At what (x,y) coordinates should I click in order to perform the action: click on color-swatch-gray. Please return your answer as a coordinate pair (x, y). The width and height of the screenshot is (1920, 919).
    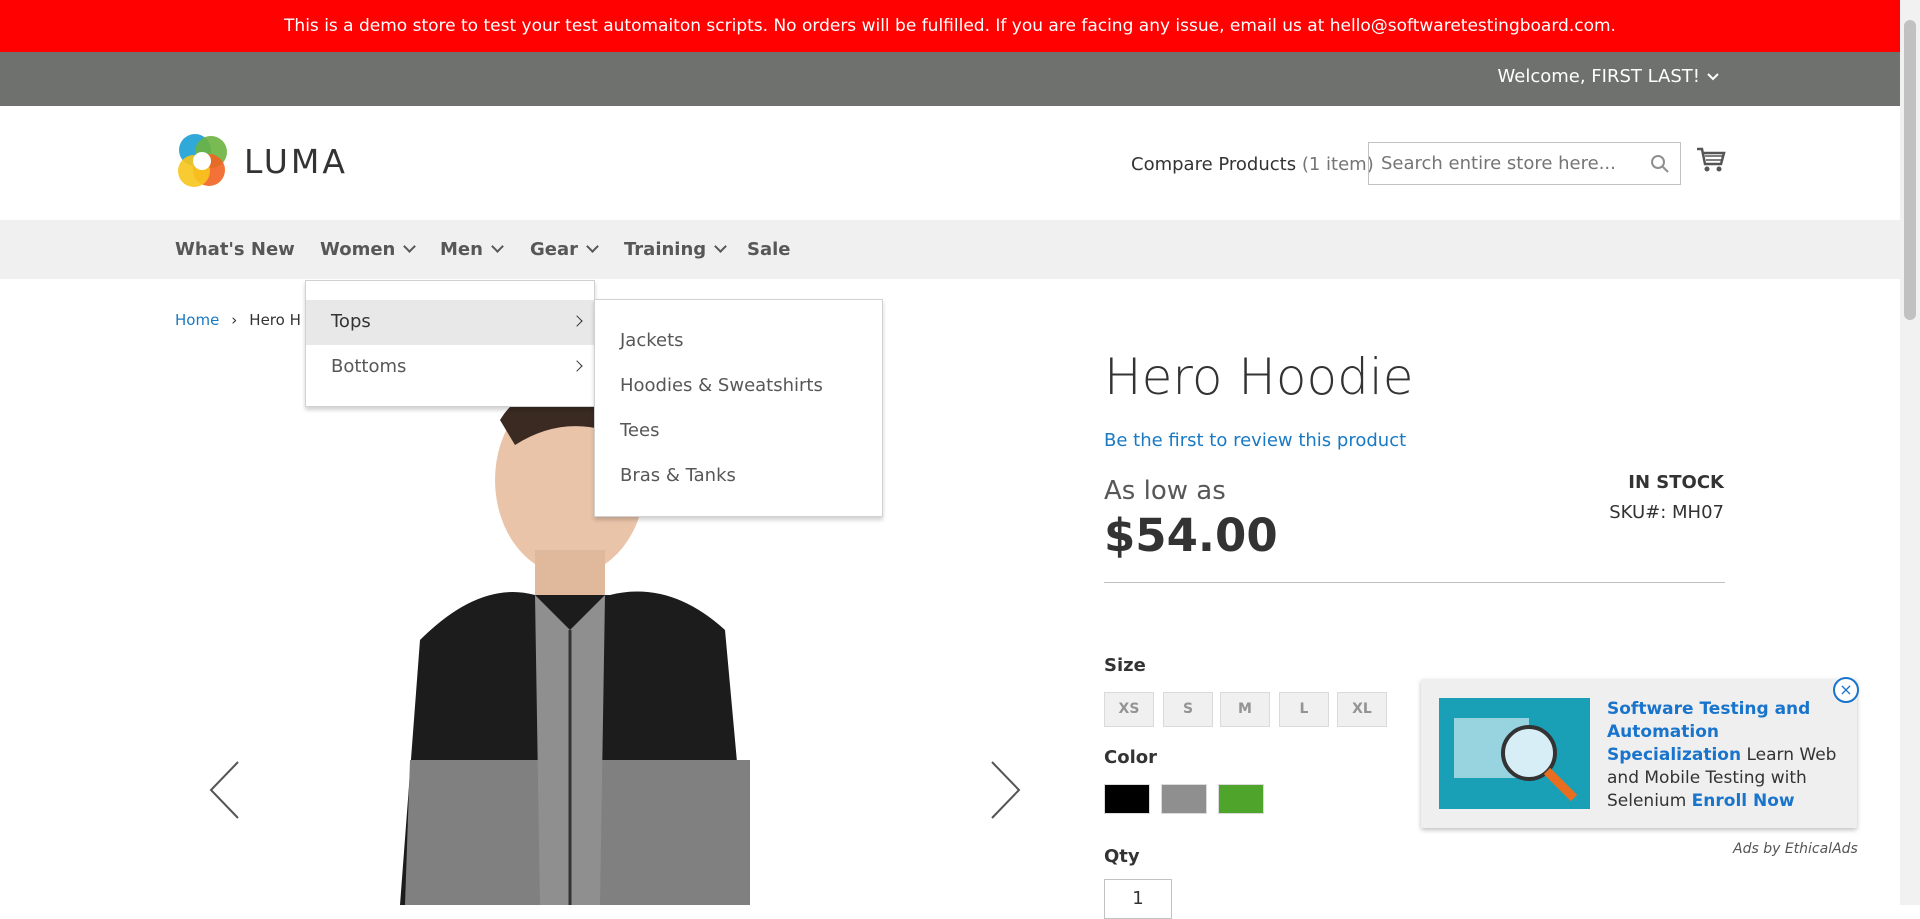
    Looking at the image, I should click on (1184, 799).